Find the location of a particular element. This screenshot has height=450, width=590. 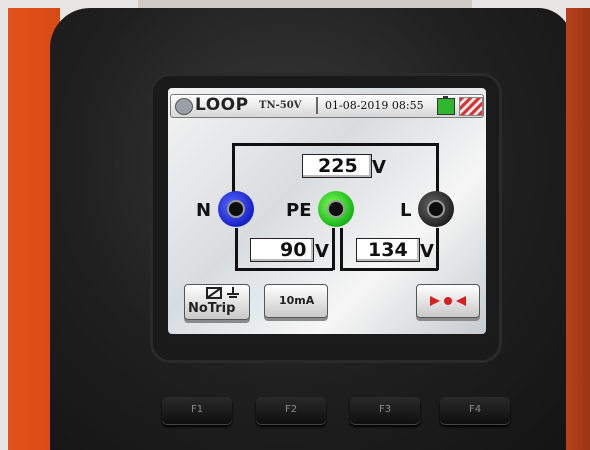

rcd-icon is located at coordinates (222, 293).